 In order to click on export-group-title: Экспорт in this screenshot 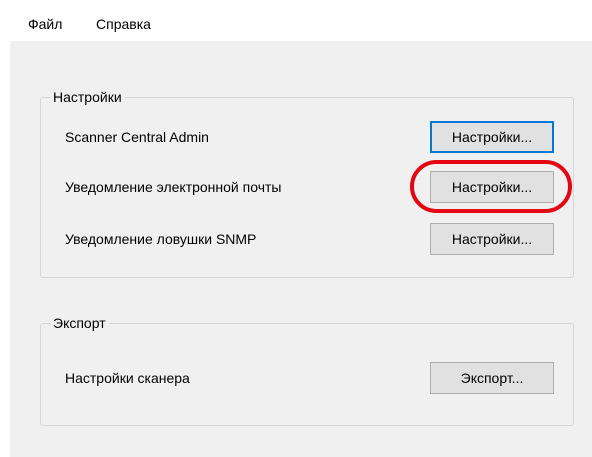, I will do `click(79, 323)`.